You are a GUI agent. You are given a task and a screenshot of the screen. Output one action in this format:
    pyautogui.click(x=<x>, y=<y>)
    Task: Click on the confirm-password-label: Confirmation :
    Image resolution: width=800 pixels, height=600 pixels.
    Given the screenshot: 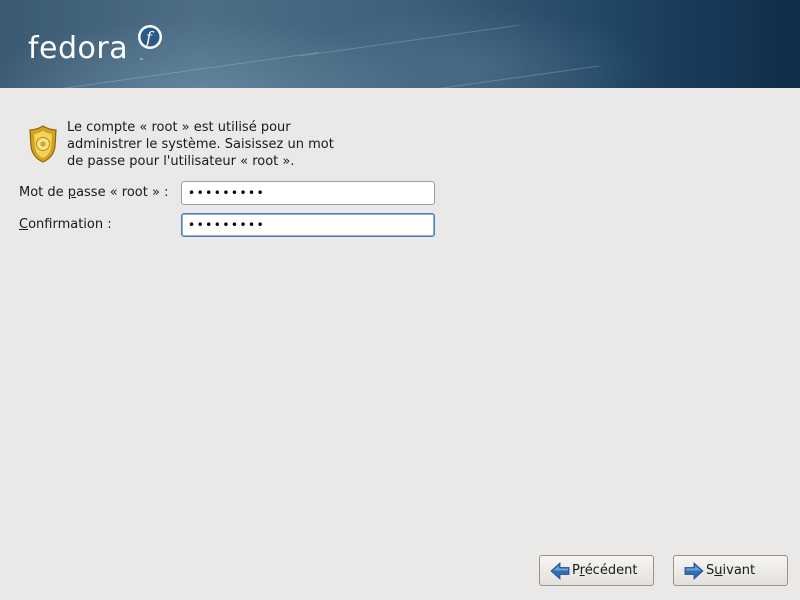 What is the action you would take?
    pyautogui.click(x=65, y=224)
    